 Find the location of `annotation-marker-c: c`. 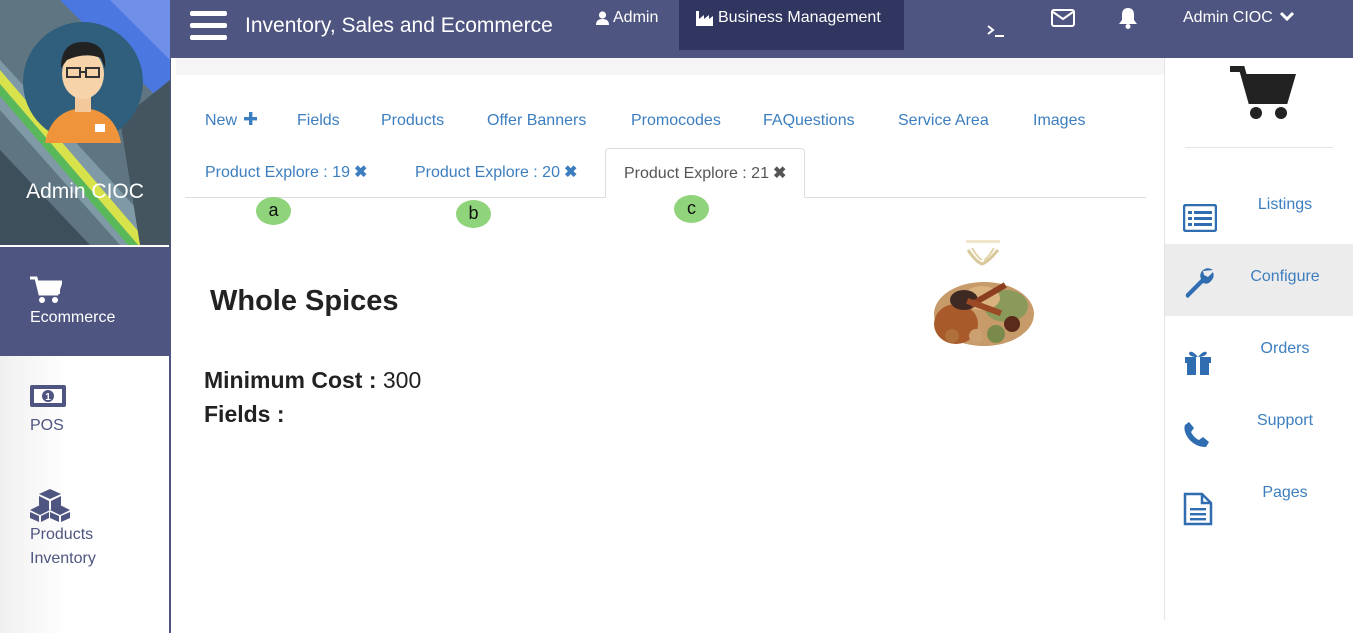

annotation-marker-c: c is located at coordinates (691, 209).